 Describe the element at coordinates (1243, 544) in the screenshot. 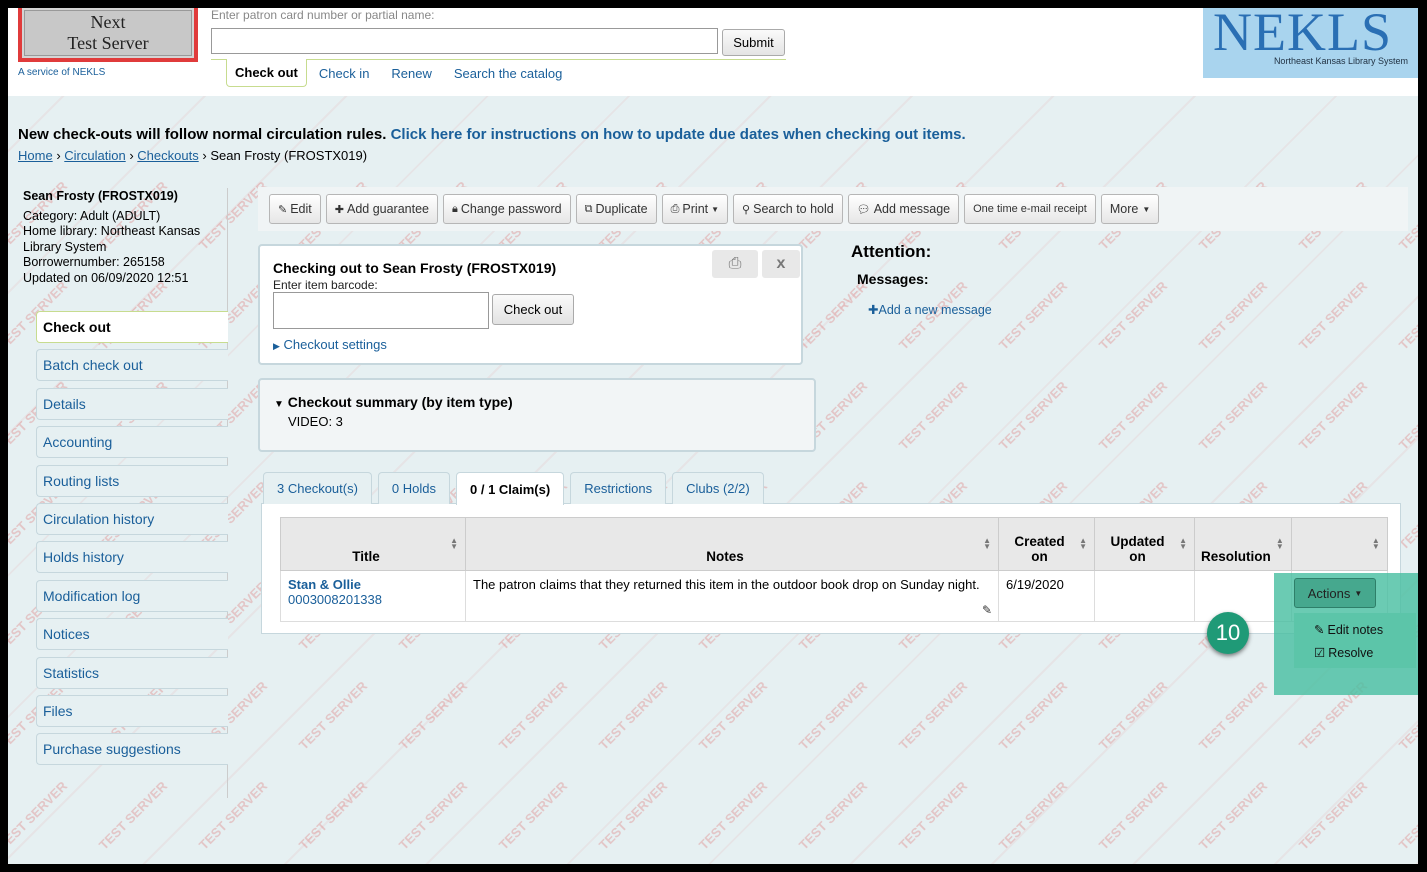

I see `column-header-resolution: Resolution ▲ ▼` at that location.